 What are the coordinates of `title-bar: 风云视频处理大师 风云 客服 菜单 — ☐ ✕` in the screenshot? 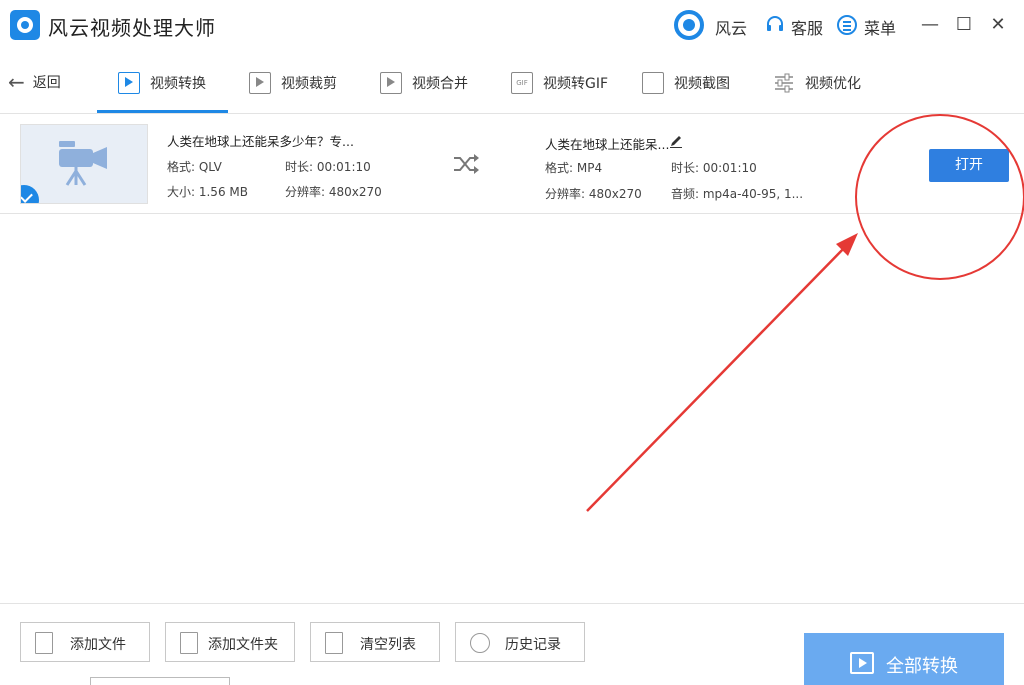 It's located at (512, 26).